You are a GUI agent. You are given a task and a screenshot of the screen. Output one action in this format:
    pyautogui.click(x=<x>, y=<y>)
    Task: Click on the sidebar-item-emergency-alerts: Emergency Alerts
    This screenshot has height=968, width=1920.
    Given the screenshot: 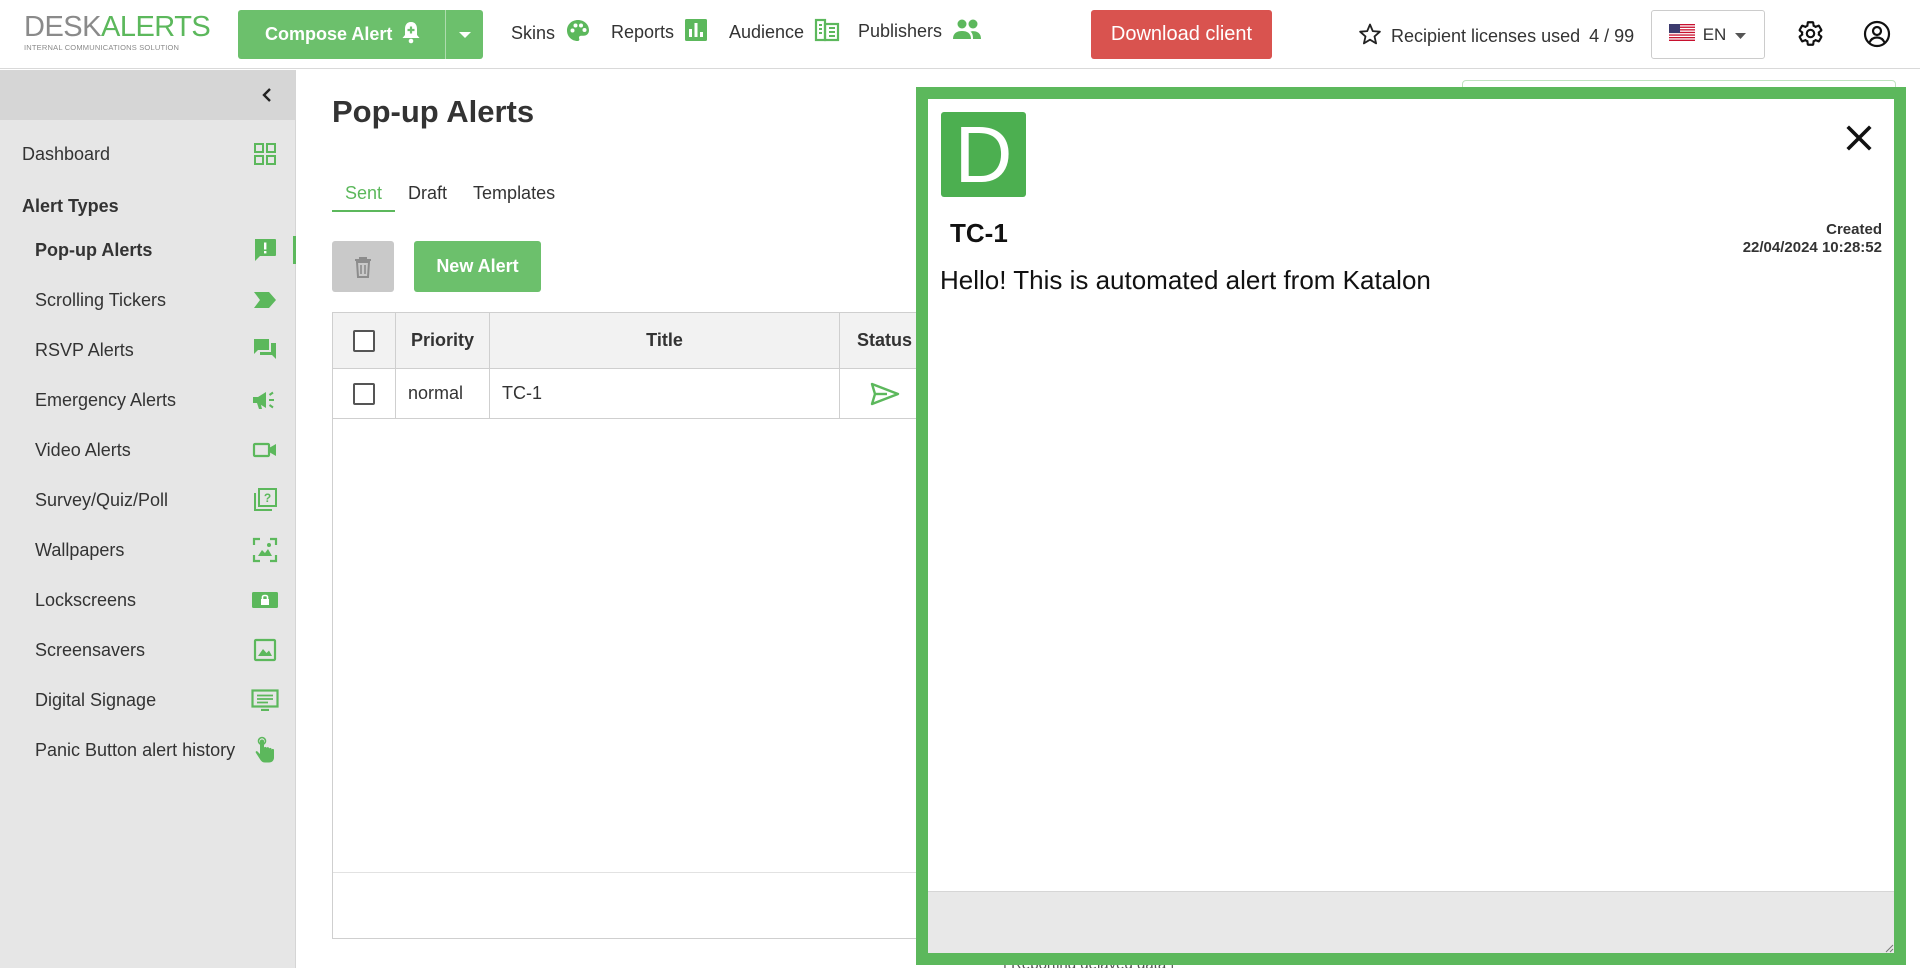 What is the action you would take?
    pyautogui.click(x=148, y=400)
    